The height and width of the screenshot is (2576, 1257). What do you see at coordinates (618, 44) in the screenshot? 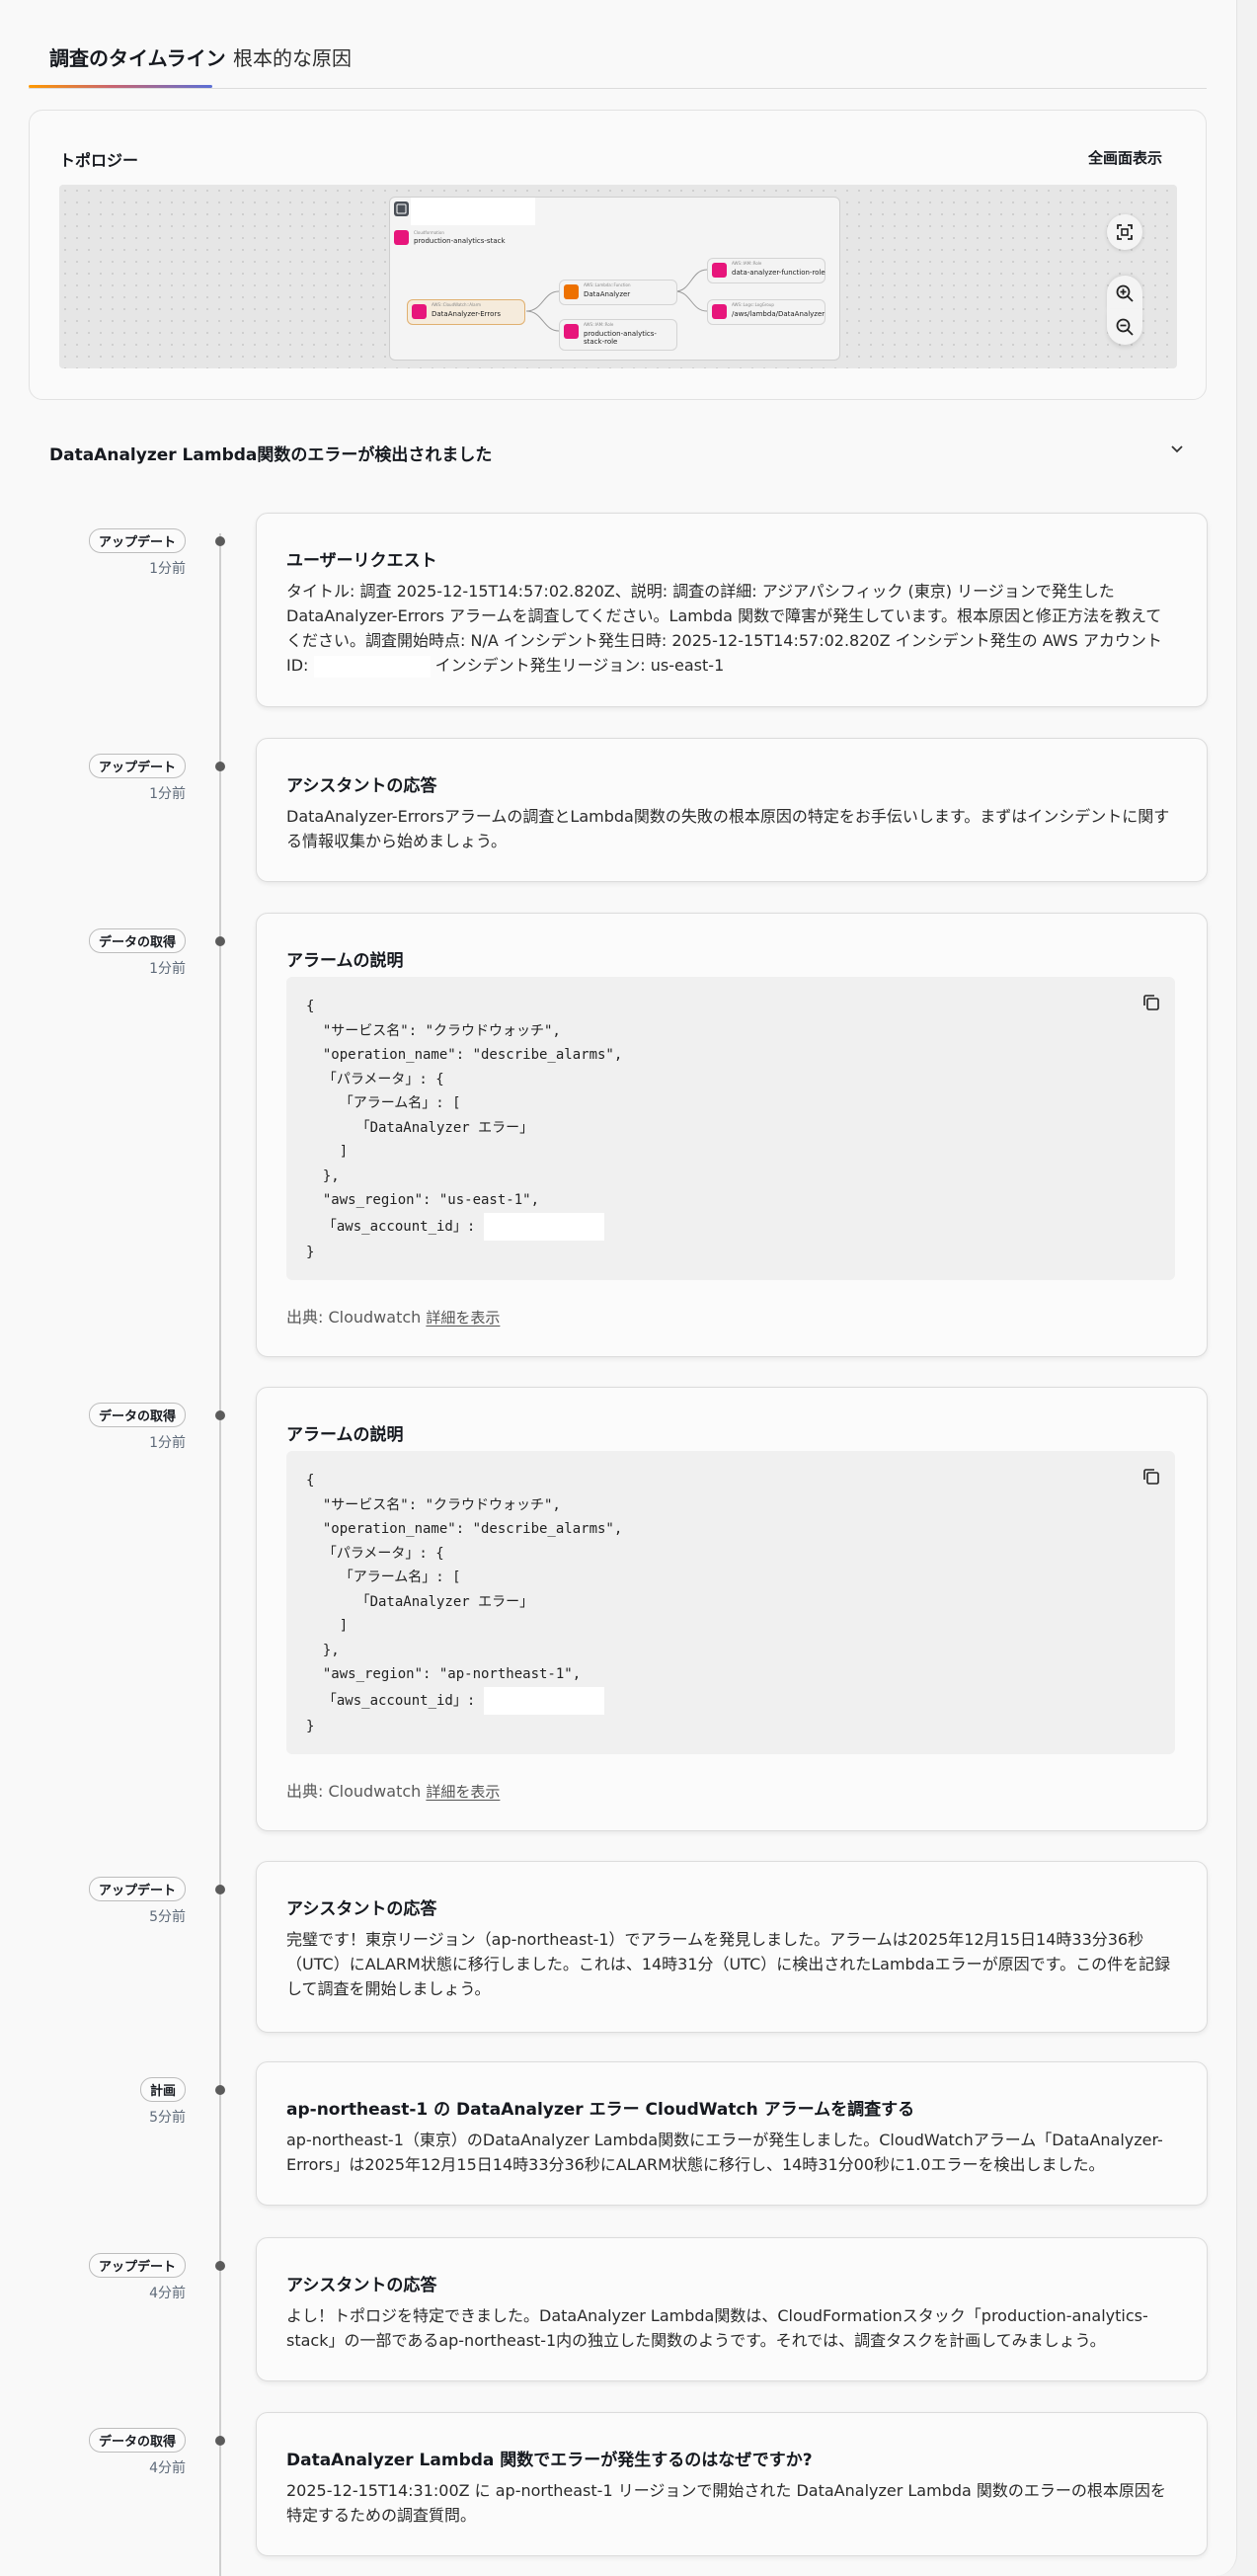
I see `tab-bar: 調査のタイムライン 根本的な原因` at bounding box center [618, 44].